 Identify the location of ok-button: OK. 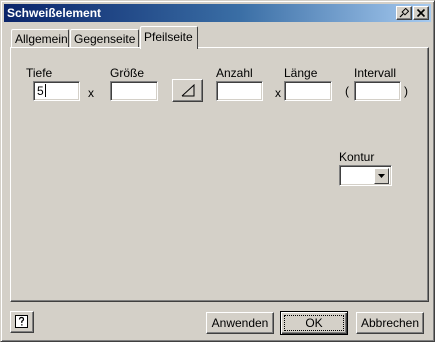
(314, 323).